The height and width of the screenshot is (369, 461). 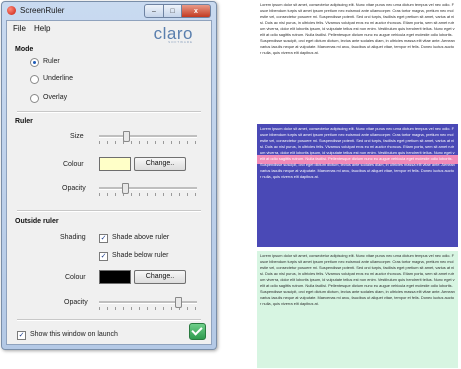 I want to click on outside-colour-swatch, so click(x=115, y=277).